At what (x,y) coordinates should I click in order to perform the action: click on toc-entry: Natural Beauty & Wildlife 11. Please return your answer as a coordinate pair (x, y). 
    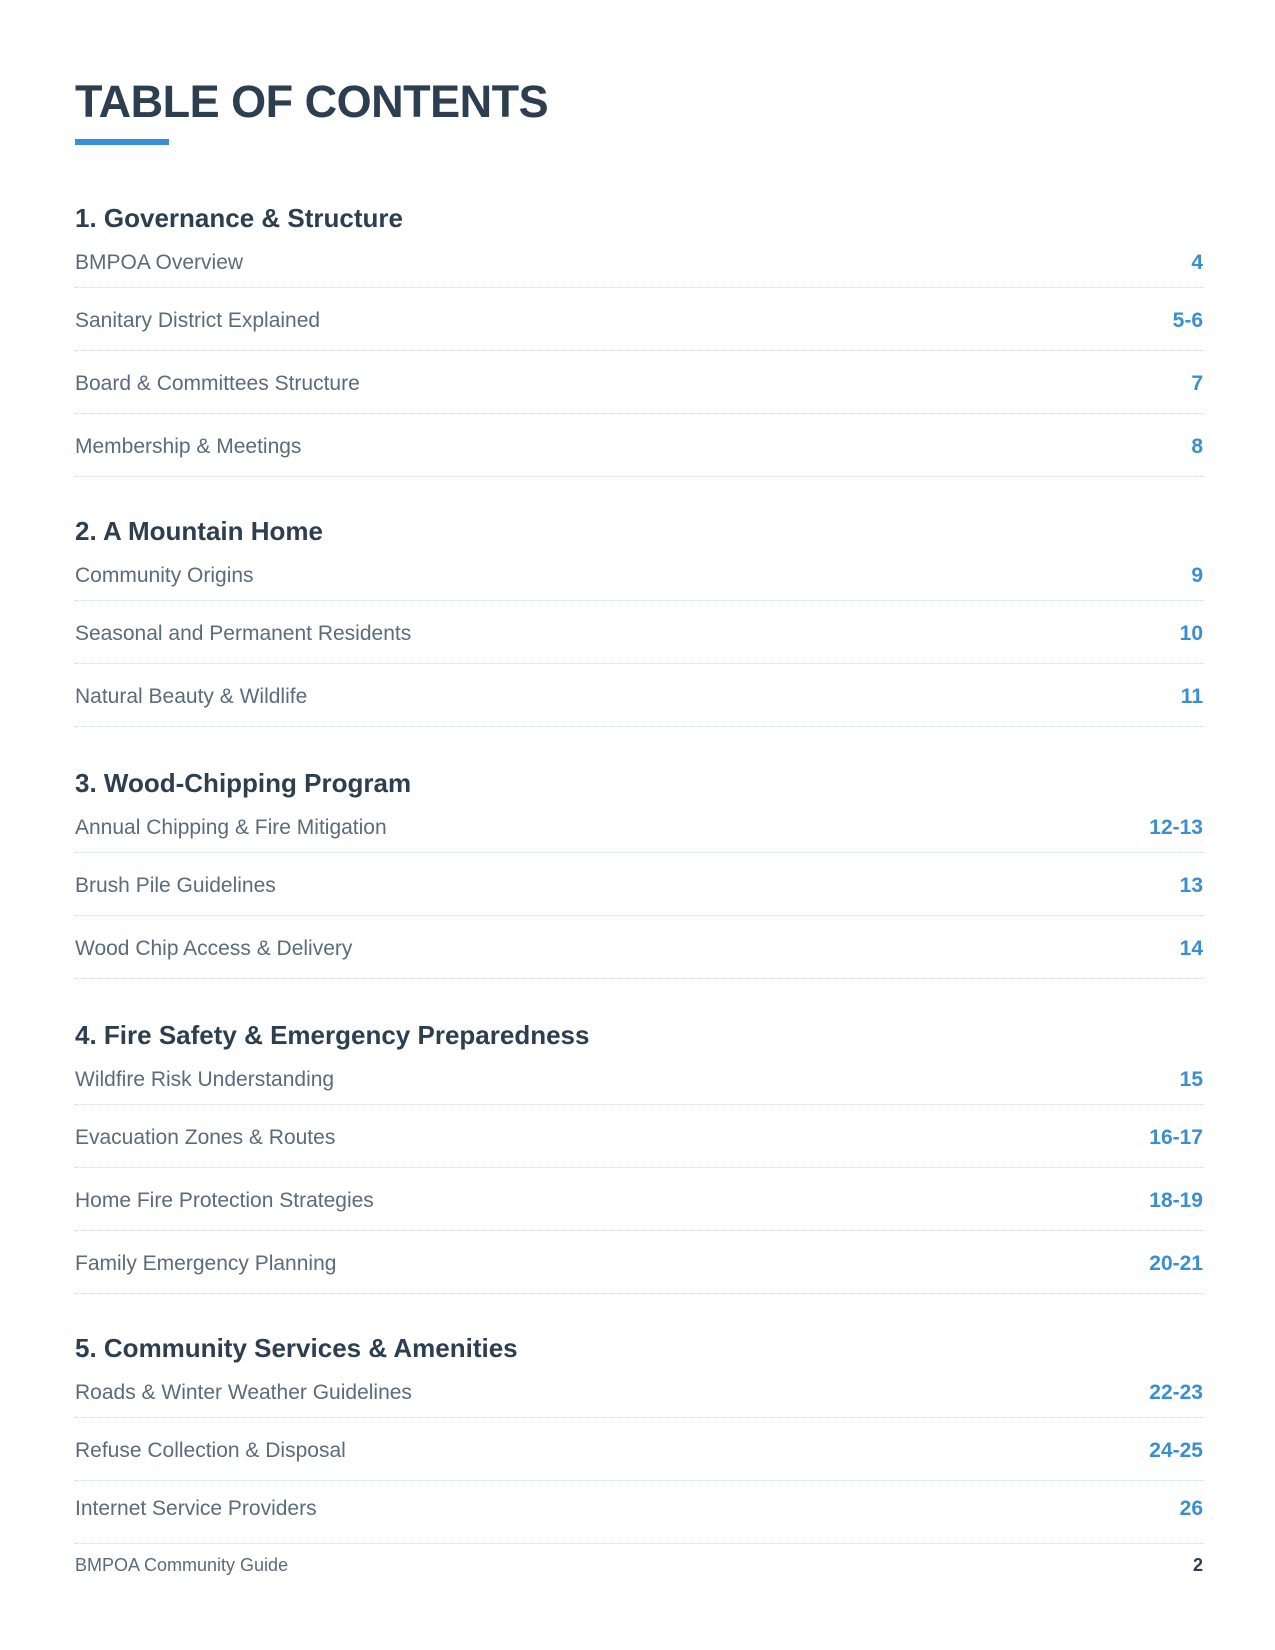
    Looking at the image, I should click on (639, 695).